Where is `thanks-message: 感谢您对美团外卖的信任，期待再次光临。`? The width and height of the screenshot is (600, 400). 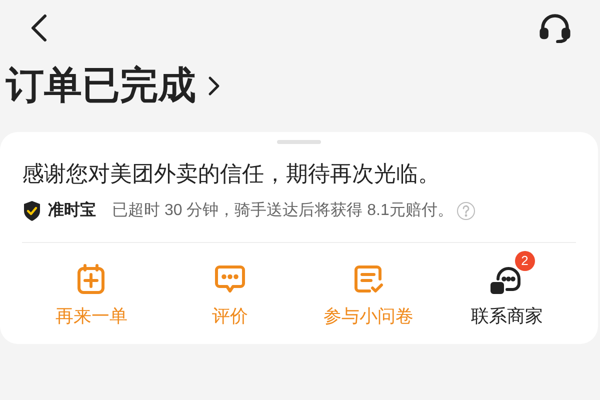
thanks-message: 感谢您对美团外卖的信任，期待再次光临。 is located at coordinates (231, 174).